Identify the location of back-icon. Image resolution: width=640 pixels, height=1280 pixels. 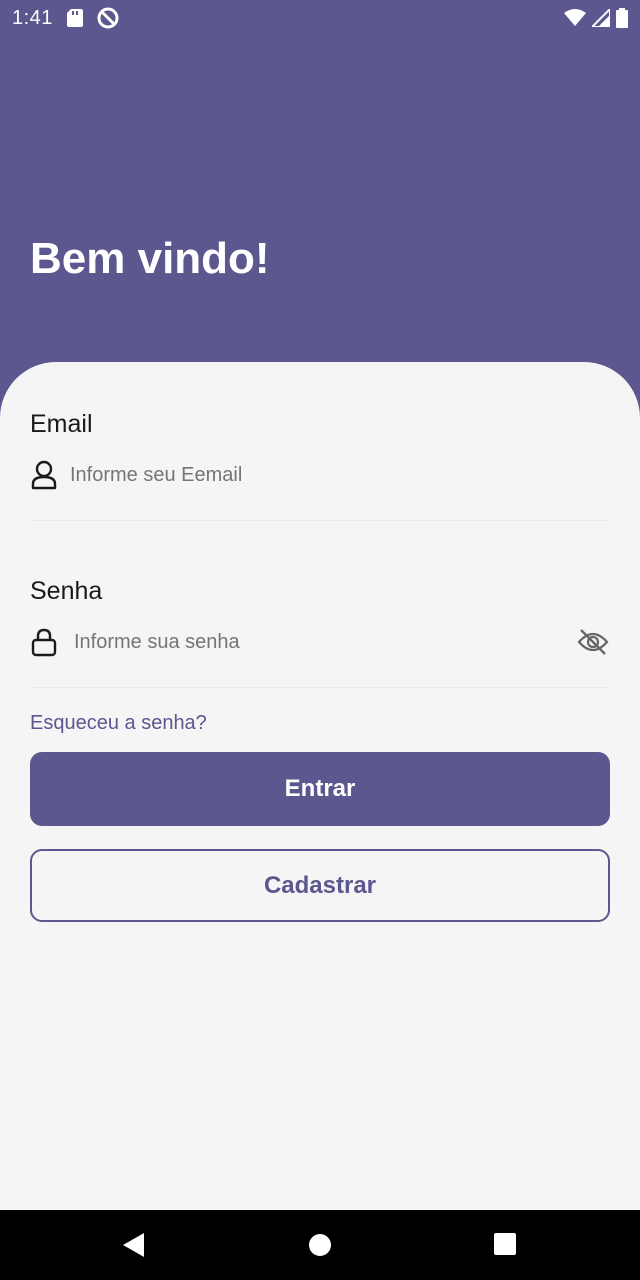
(134, 1245).